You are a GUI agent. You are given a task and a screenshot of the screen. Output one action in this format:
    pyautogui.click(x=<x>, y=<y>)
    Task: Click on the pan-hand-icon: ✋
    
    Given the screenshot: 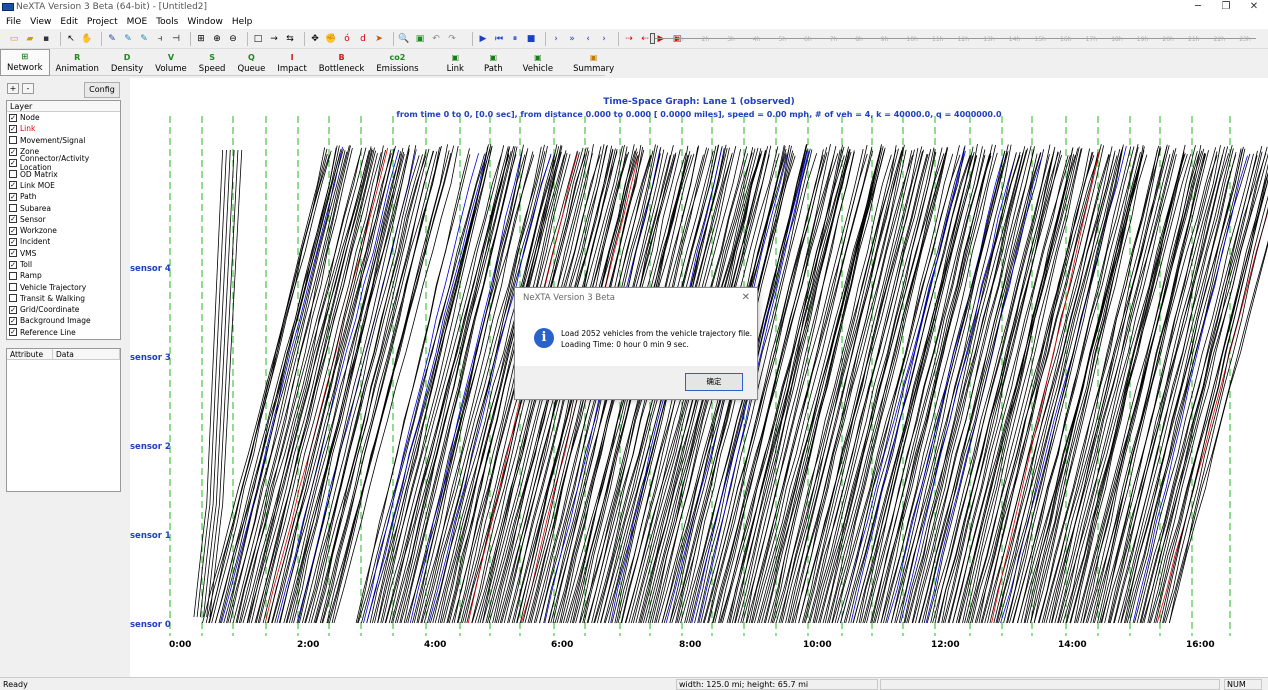 What is the action you would take?
    pyautogui.click(x=87, y=39)
    